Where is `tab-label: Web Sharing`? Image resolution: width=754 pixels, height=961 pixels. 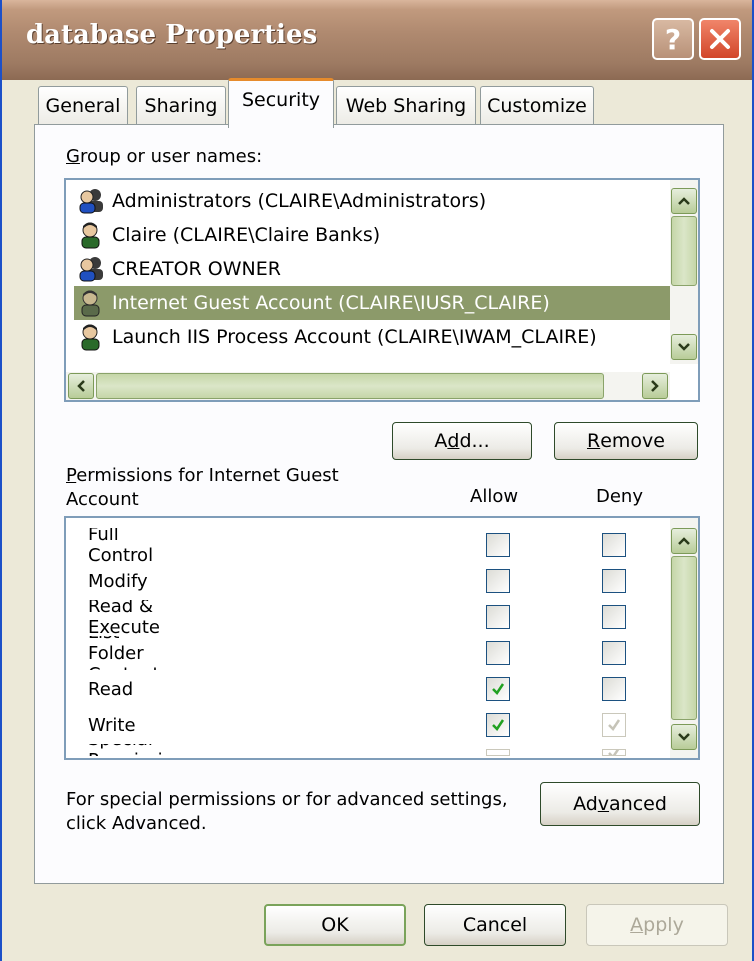
tab-label: Web Sharing is located at coordinates (406, 106).